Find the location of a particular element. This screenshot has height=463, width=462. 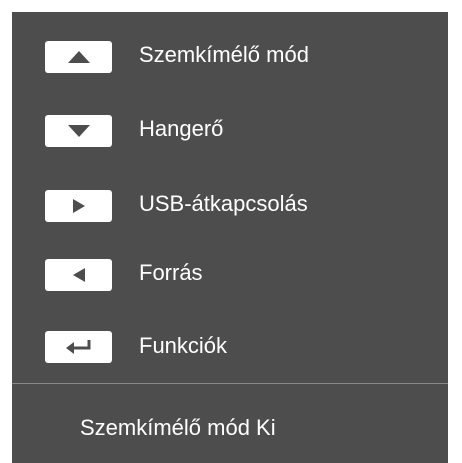

menu-item-label: Szemkímélő mód is located at coordinates (224, 54).